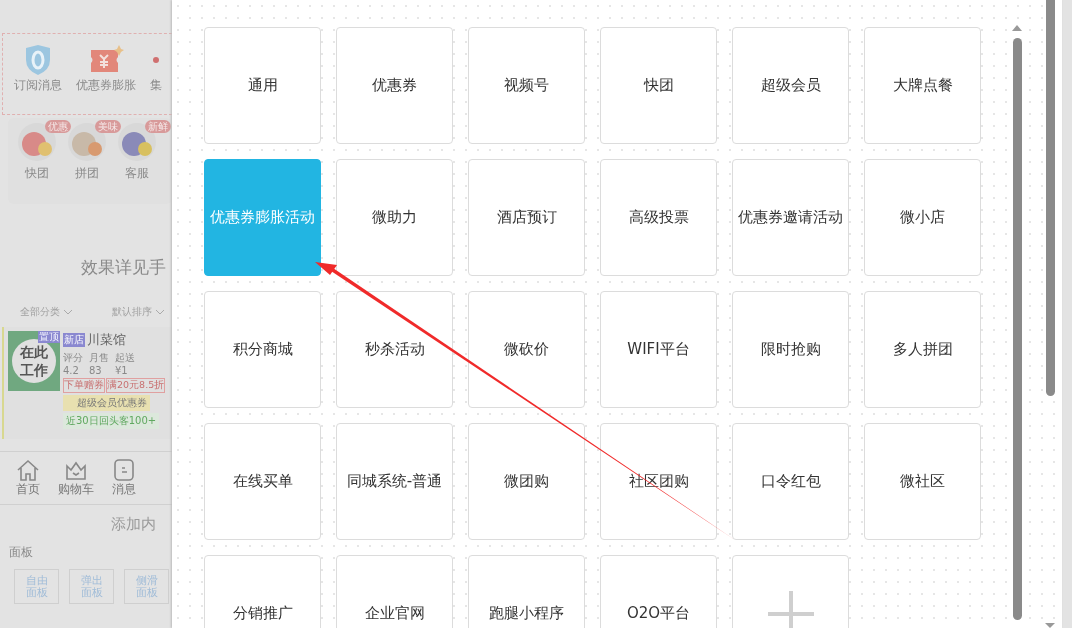 This screenshot has width=1072, height=628. What do you see at coordinates (526, 349) in the screenshot?
I see `module-tile: 微砍价` at bounding box center [526, 349].